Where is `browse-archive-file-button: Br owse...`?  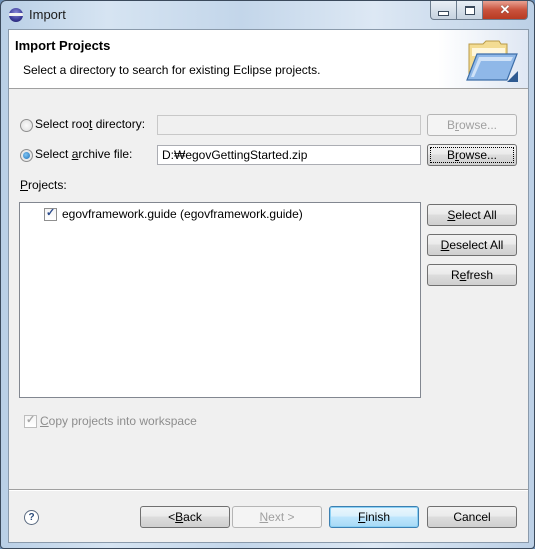
browse-archive-file-button: Br owse... is located at coordinates (472, 155).